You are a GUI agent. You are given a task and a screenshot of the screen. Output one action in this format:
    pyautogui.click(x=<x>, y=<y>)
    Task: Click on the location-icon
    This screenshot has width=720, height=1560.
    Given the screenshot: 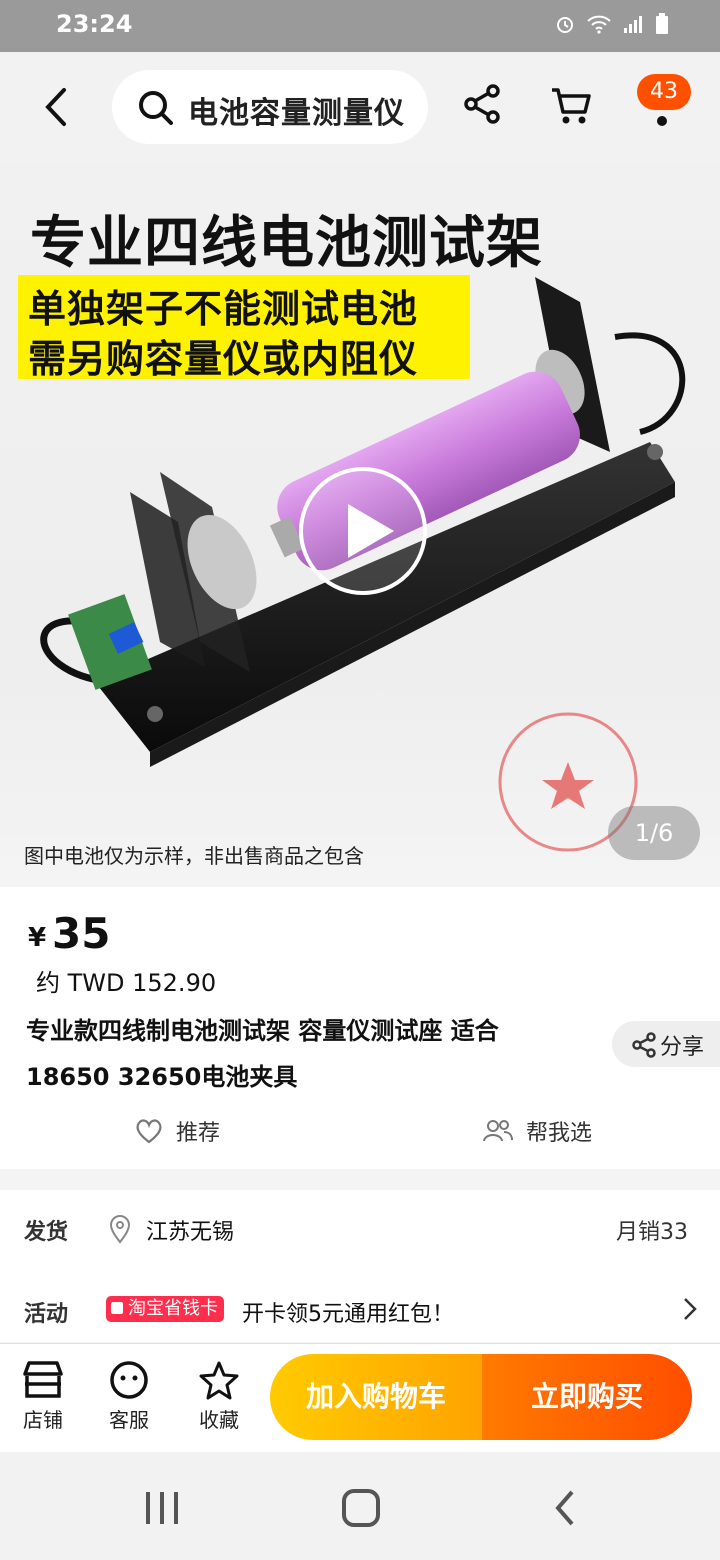 What is the action you would take?
    pyautogui.click(x=120, y=1229)
    